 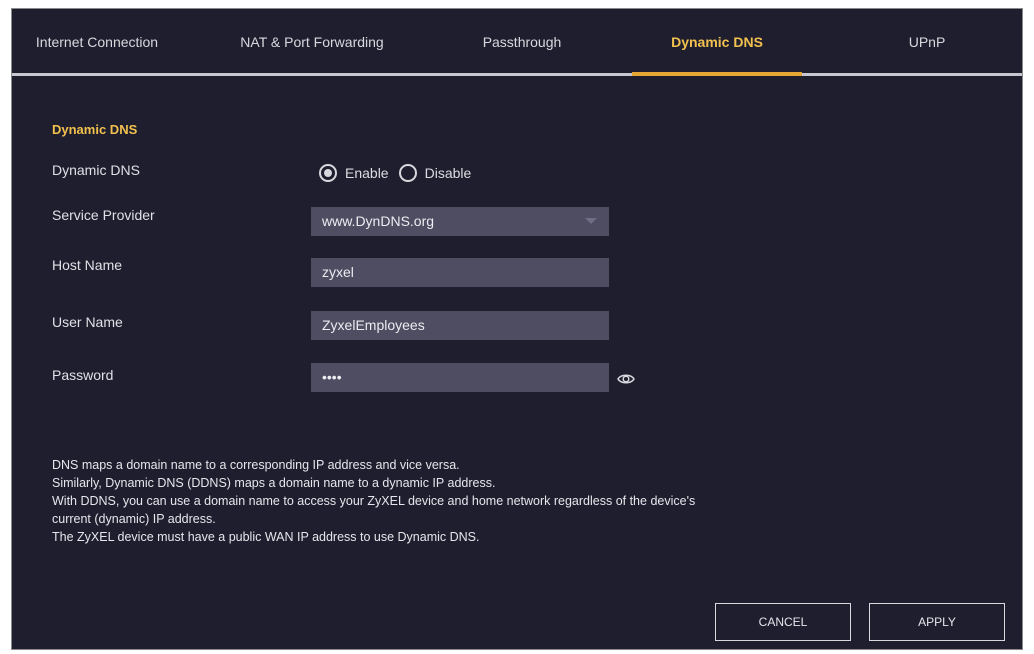 I want to click on cancel-button: CANCEL, so click(x=783, y=622).